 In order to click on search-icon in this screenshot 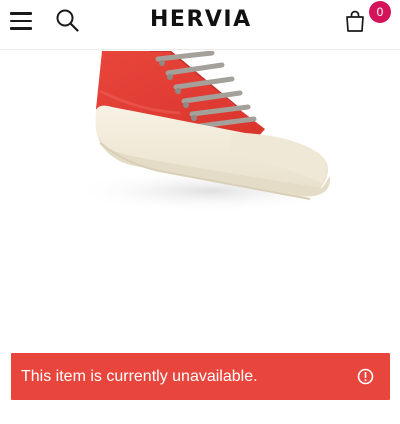, I will do `click(67, 20)`.